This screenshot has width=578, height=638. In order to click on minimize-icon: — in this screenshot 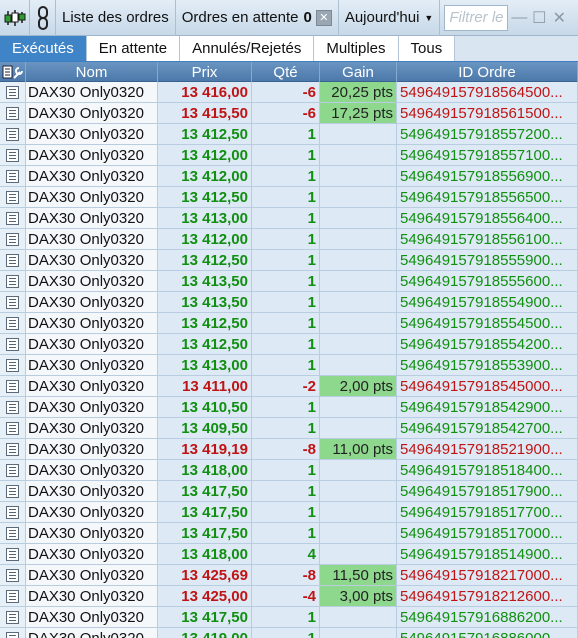, I will do `click(519, 18)`.